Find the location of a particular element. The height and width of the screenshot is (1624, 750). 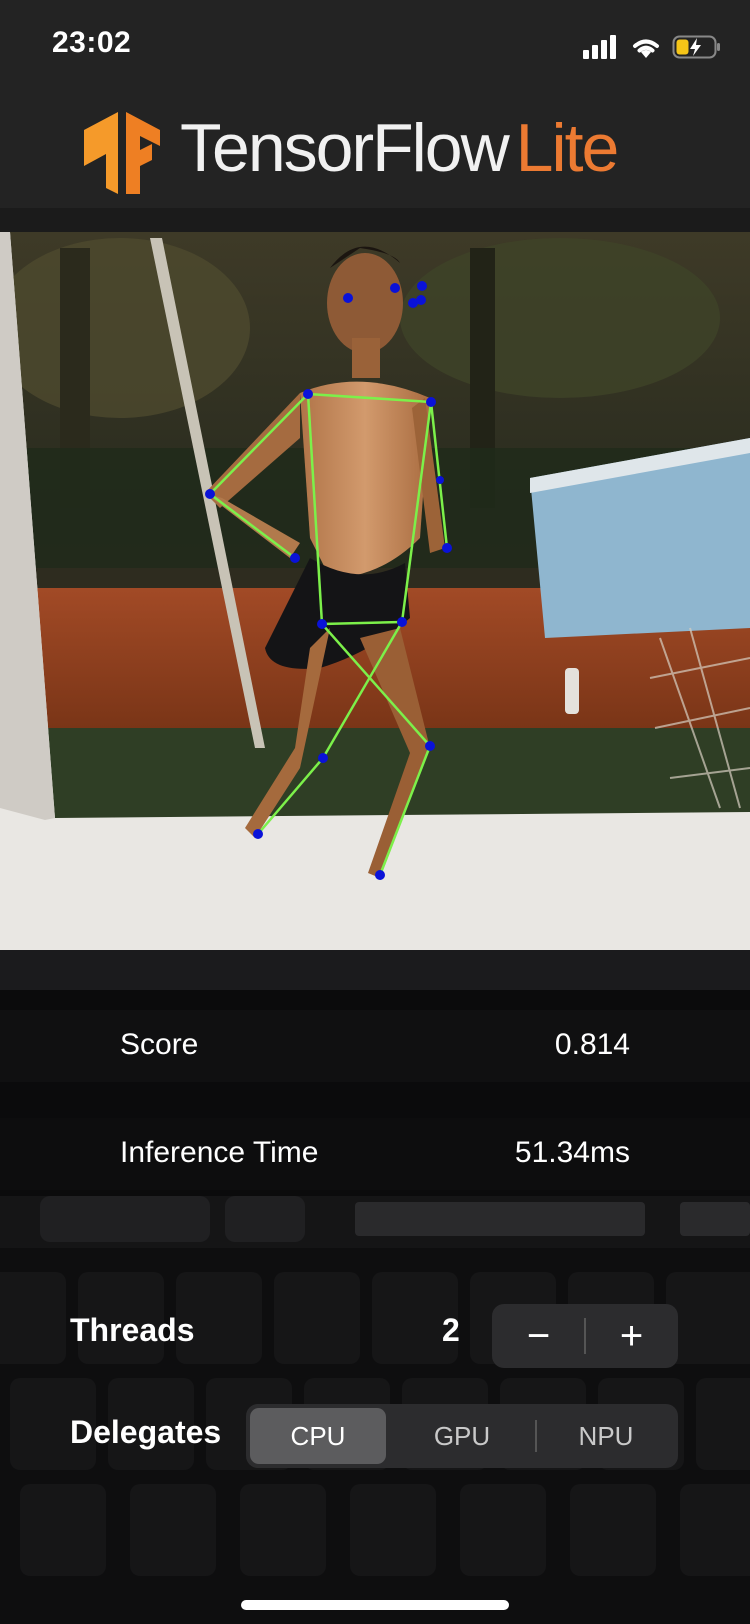

segment-divider is located at coordinates (536, 1436).